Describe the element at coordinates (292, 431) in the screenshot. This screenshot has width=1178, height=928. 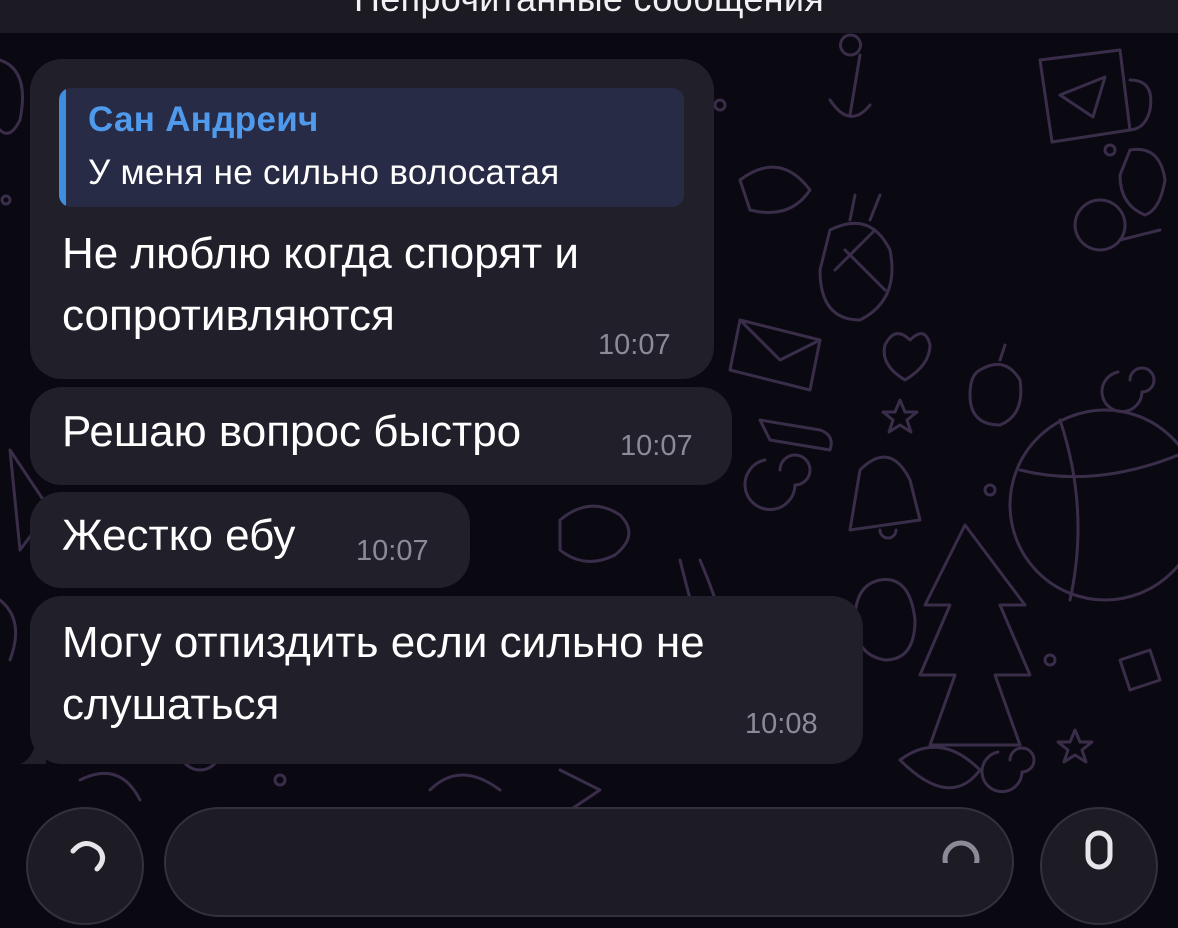
I see `message-line: Решаю вопрос быстро` at that location.